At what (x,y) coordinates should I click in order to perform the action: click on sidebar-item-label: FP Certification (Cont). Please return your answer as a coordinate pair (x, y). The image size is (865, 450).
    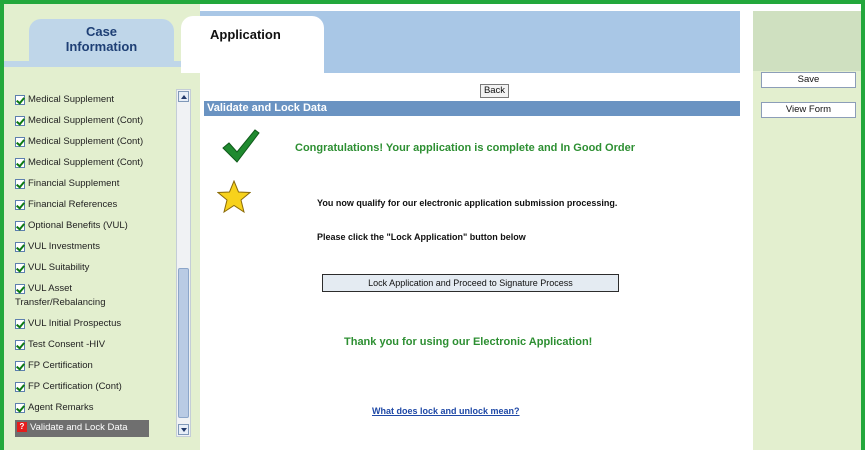
    Looking at the image, I should click on (75, 386).